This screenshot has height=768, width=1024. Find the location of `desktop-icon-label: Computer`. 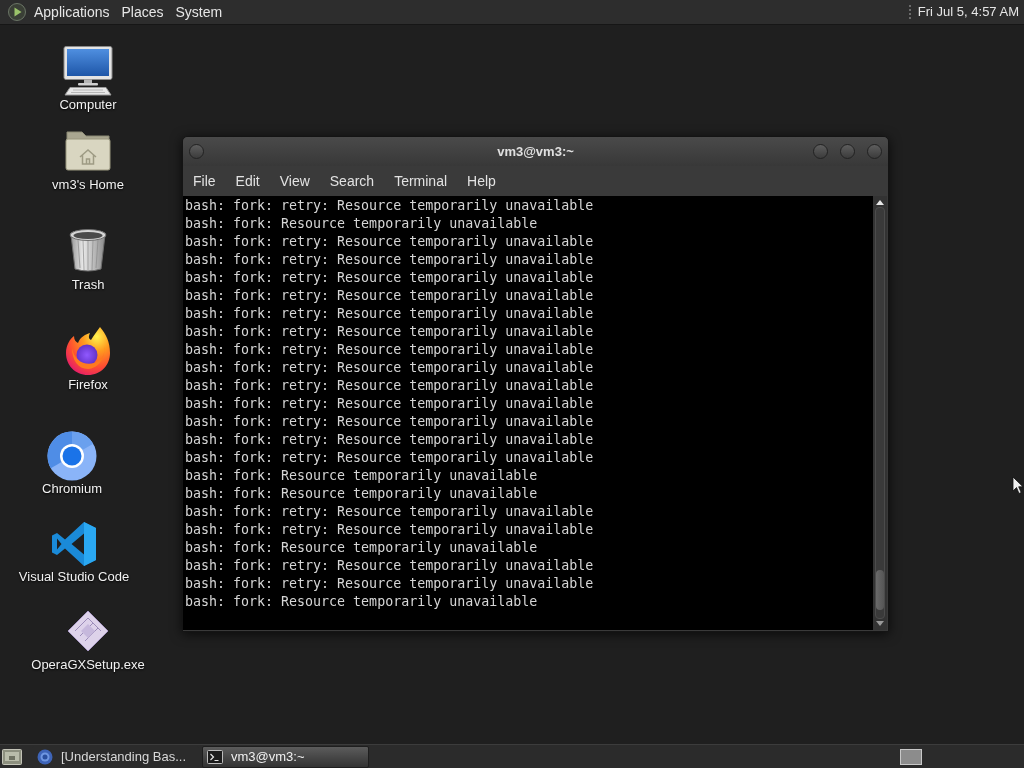

desktop-icon-label: Computer is located at coordinates (88, 105).